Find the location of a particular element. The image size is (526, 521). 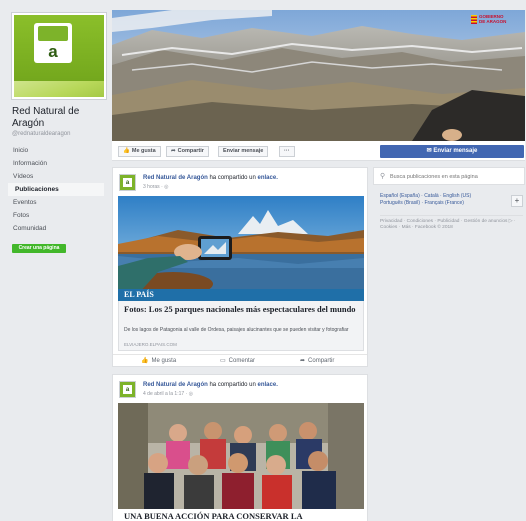

children-group-image is located at coordinates (241, 456).